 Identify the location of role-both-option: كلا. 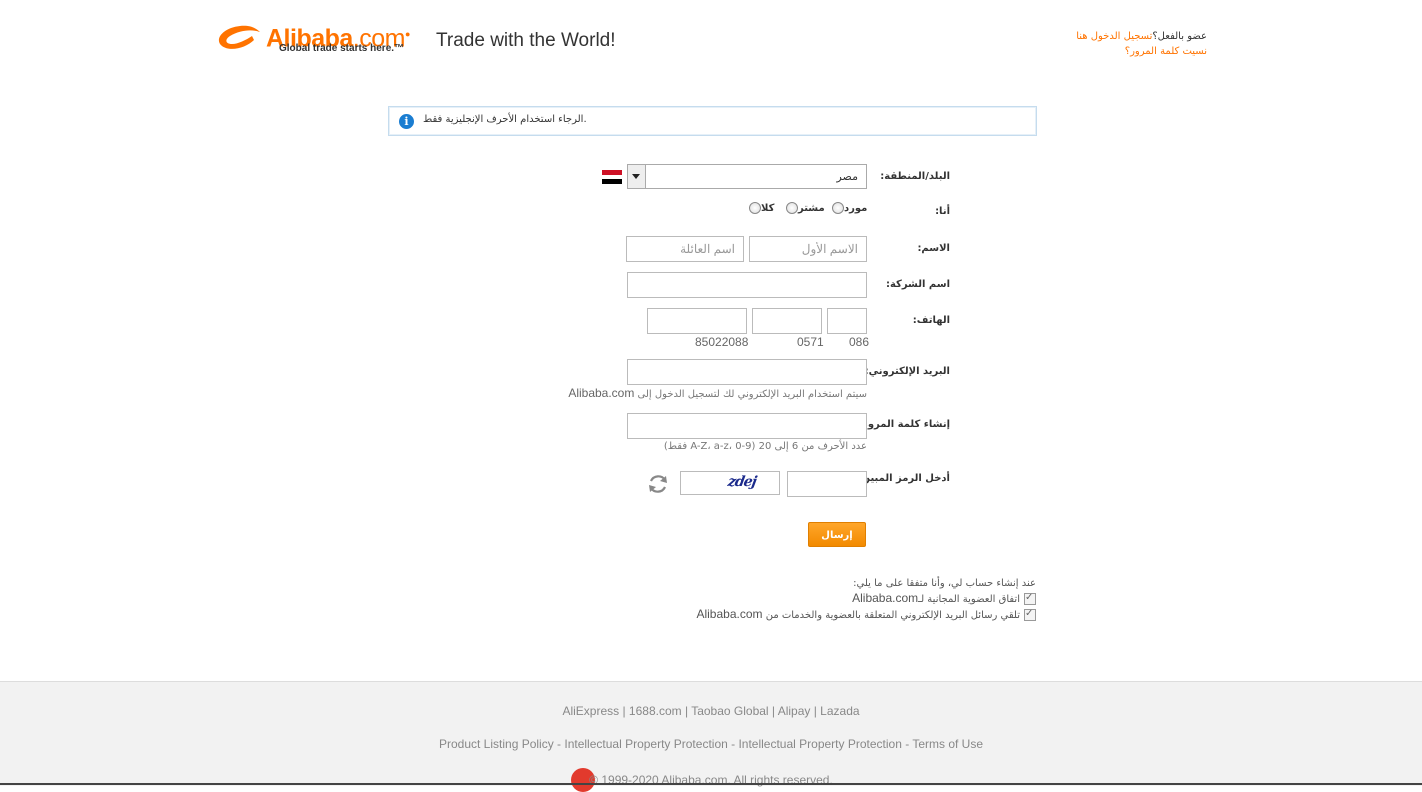
(760, 208).